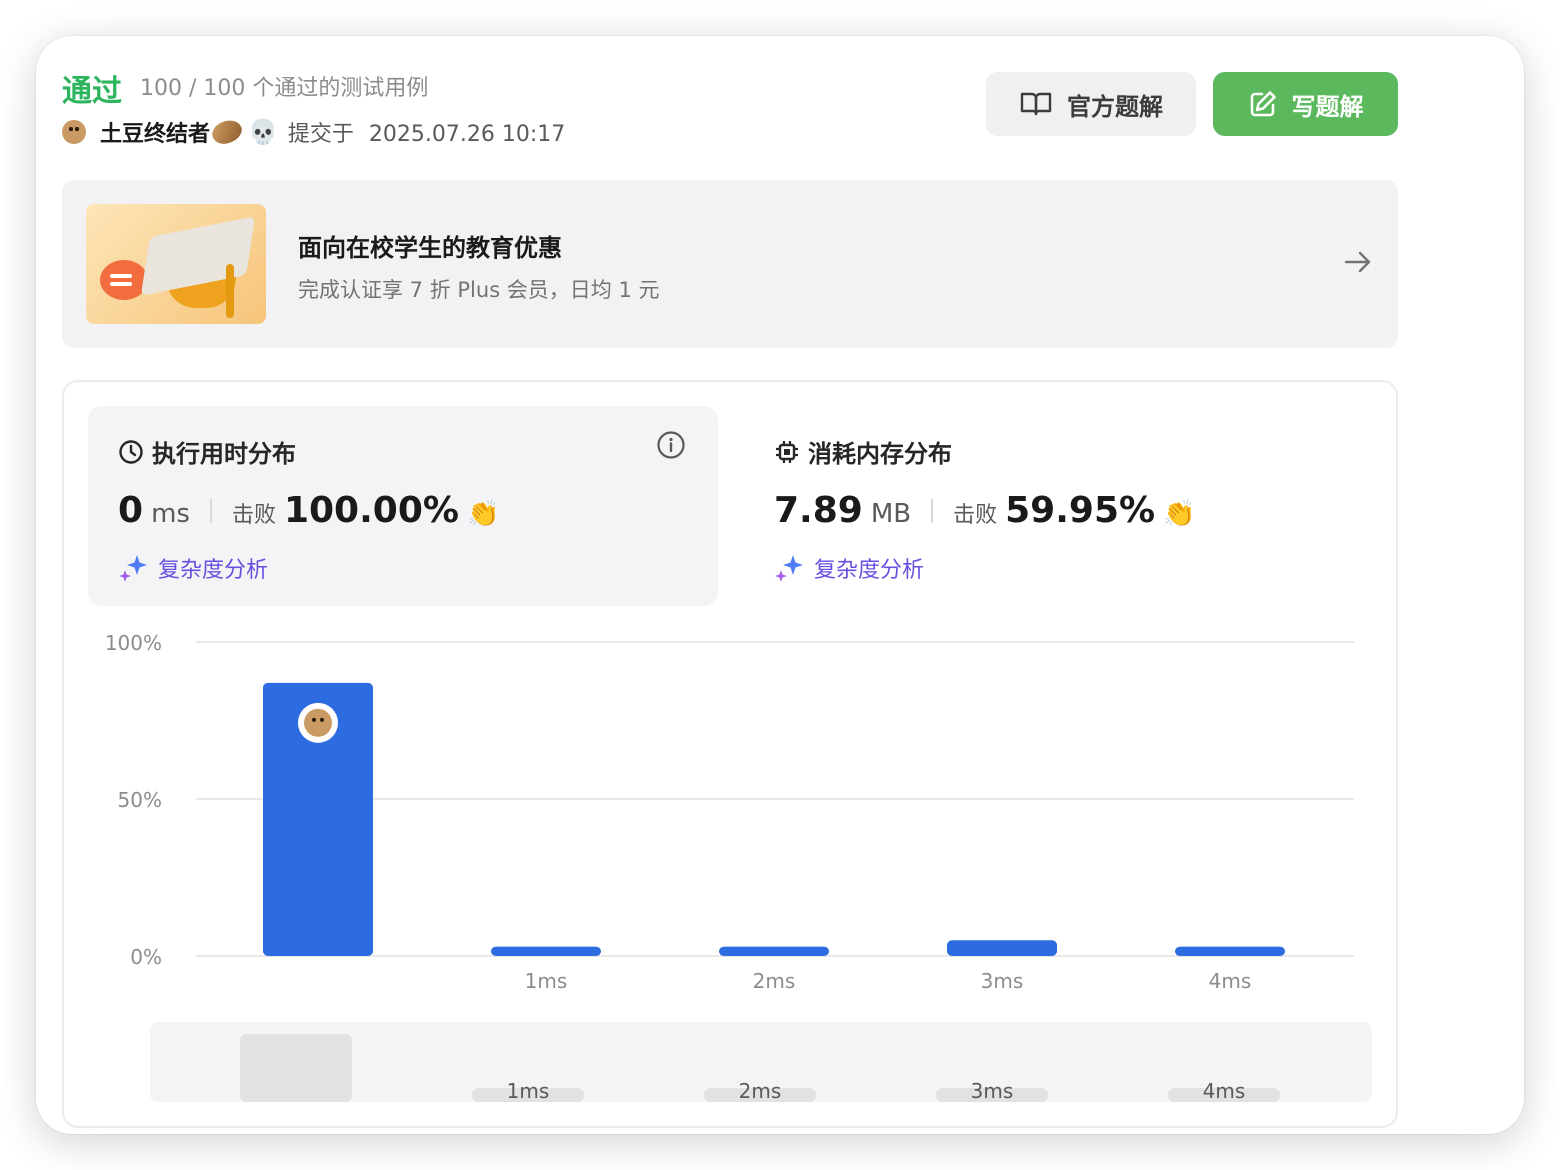 The height and width of the screenshot is (1170, 1560). What do you see at coordinates (1327, 106) in the screenshot?
I see `write-solution-label: 写题解` at bounding box center [1327, 106].